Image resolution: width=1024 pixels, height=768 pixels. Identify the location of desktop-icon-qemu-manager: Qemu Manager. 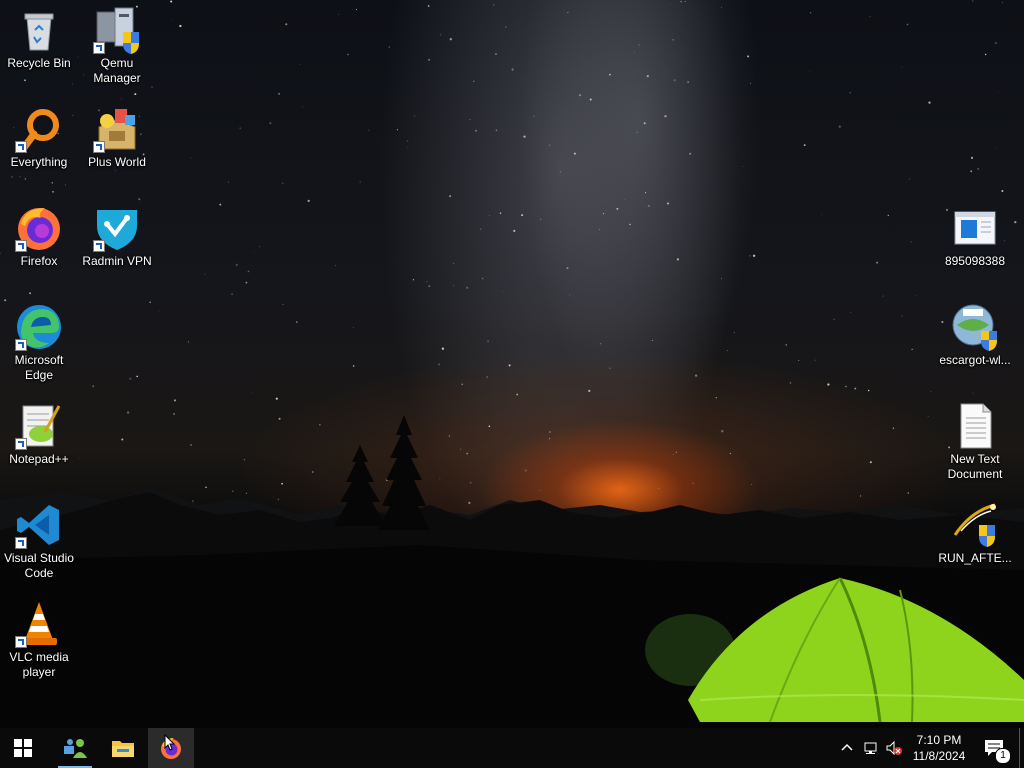
(117, 46).